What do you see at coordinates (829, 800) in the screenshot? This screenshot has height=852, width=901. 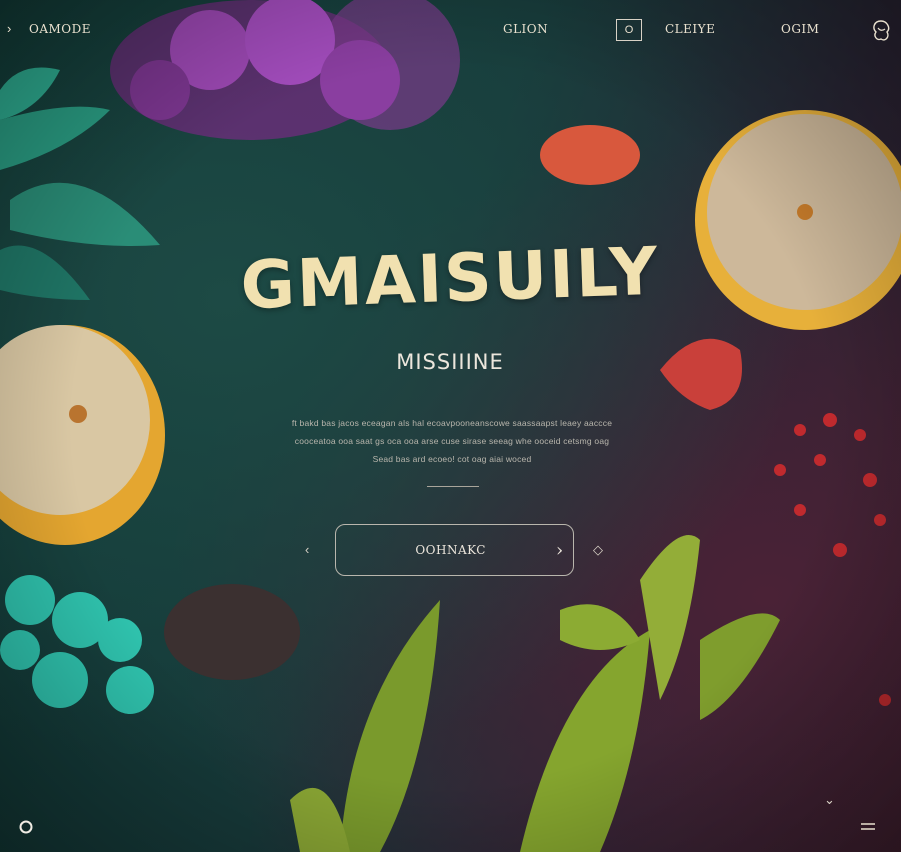 I see `chevron-down-icon: ⌄` at bounding box center [829, 800].